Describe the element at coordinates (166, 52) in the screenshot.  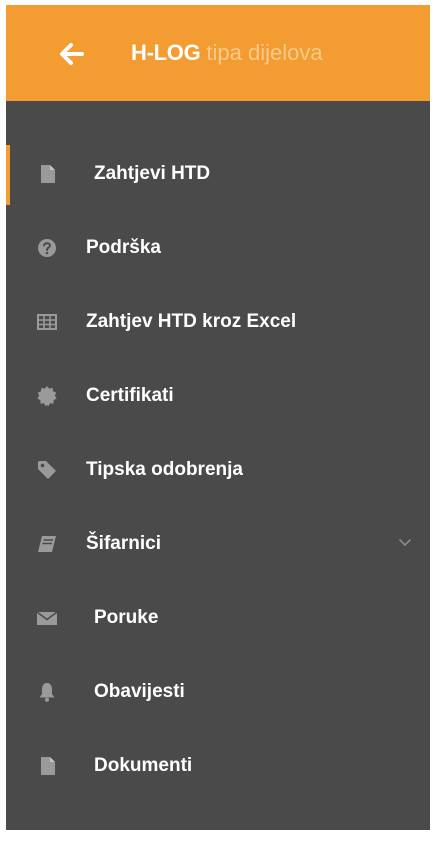
I see `app-title-strong: H-LOG` at that location.